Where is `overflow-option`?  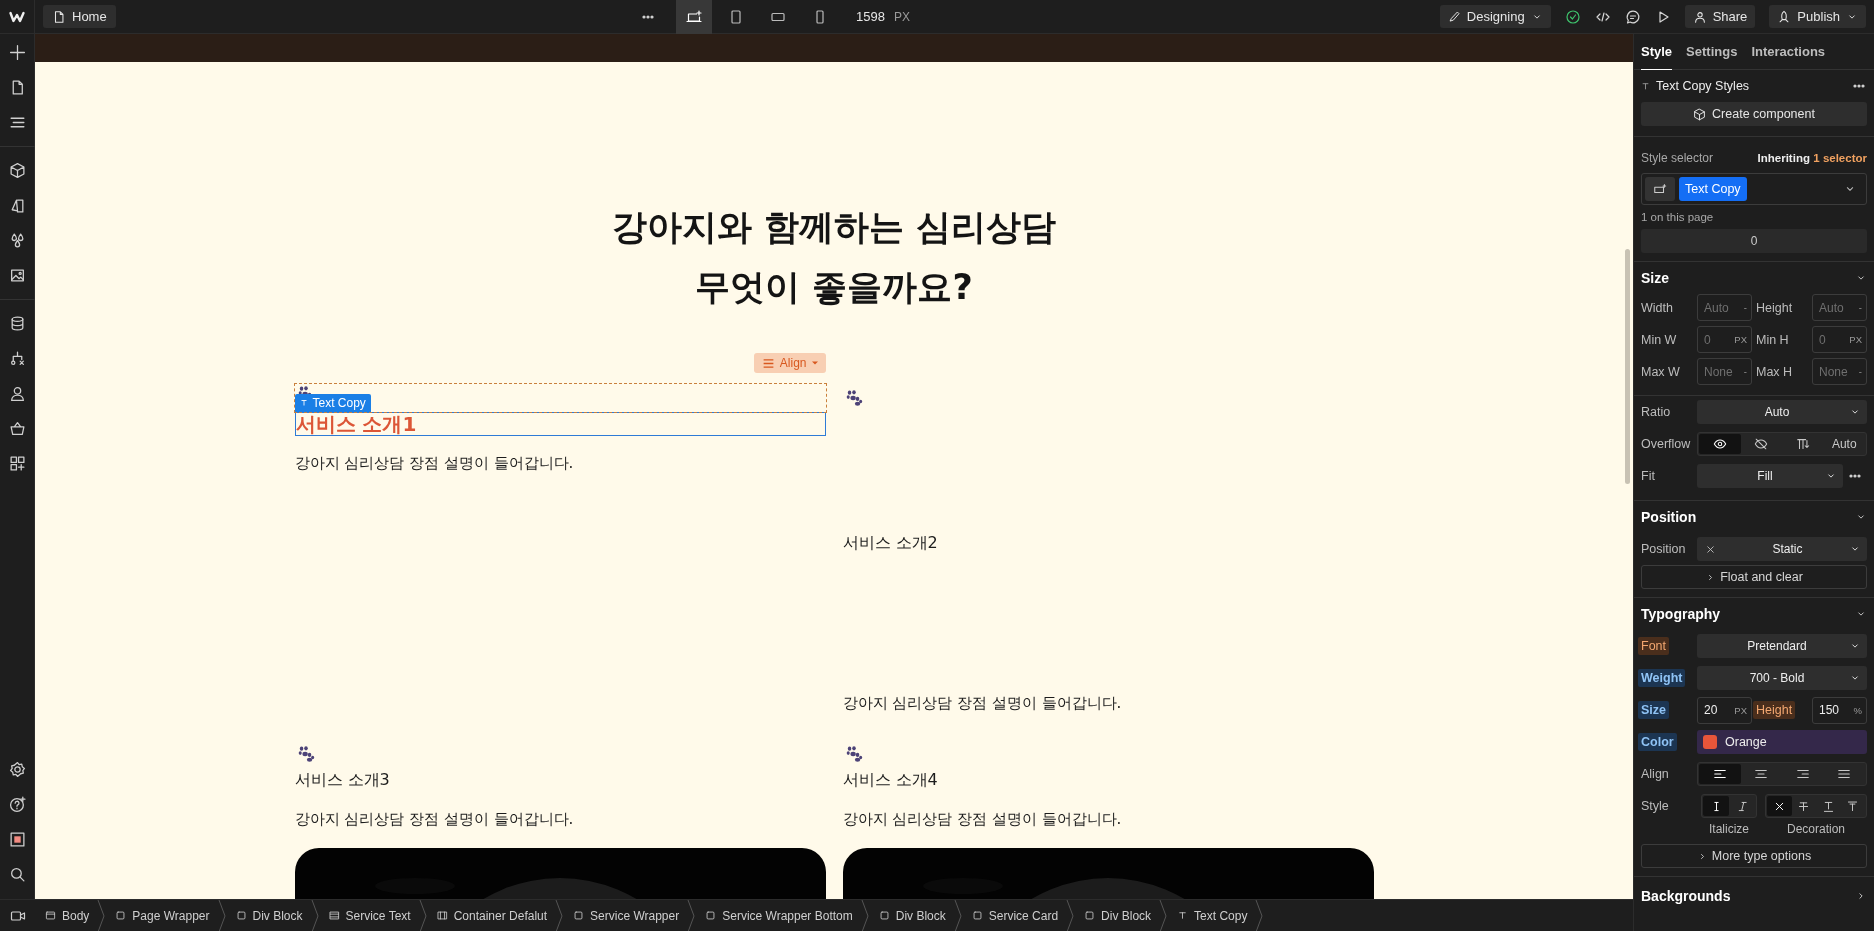 overflow-option is located at coordinates (1720, 444).